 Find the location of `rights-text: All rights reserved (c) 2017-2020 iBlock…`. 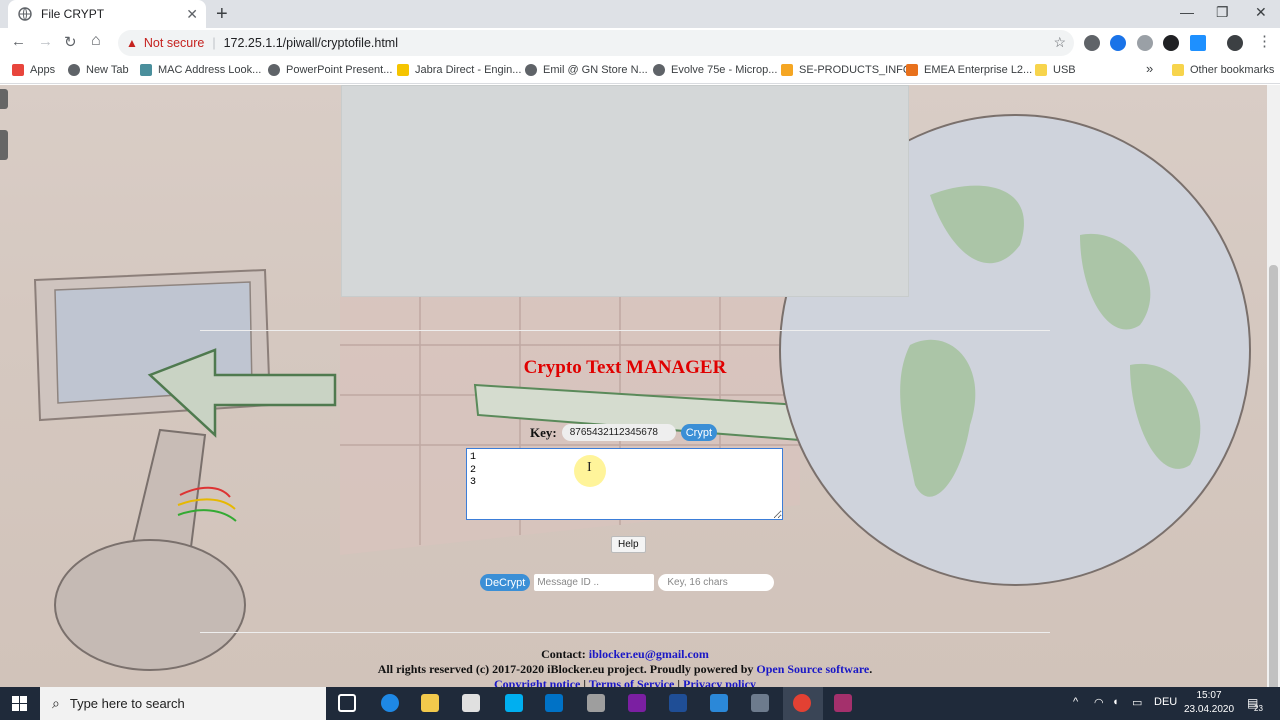

rights-text: All rights reserved (c) 2017-2020 iBlock… is located at coordinates (565, 669).